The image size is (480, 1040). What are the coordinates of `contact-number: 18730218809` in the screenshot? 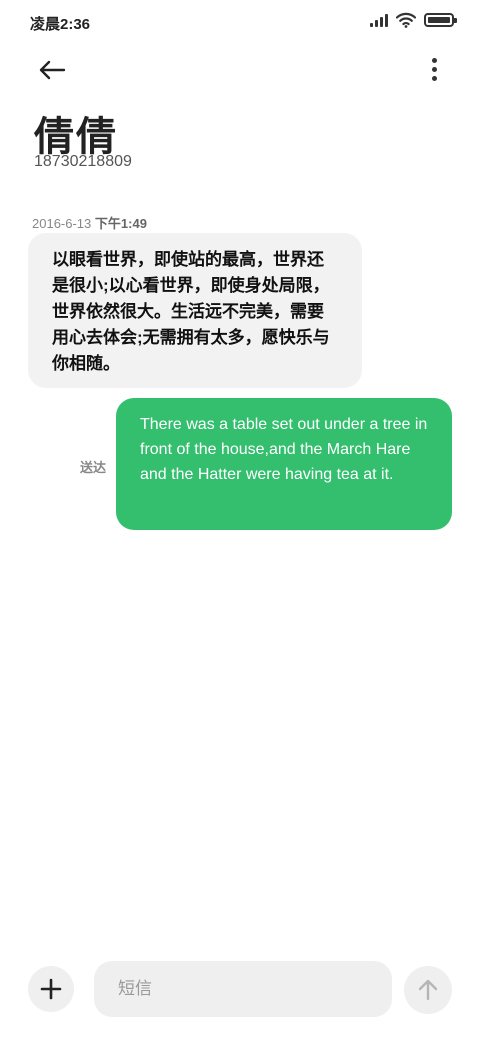 It's located at (83, 161).